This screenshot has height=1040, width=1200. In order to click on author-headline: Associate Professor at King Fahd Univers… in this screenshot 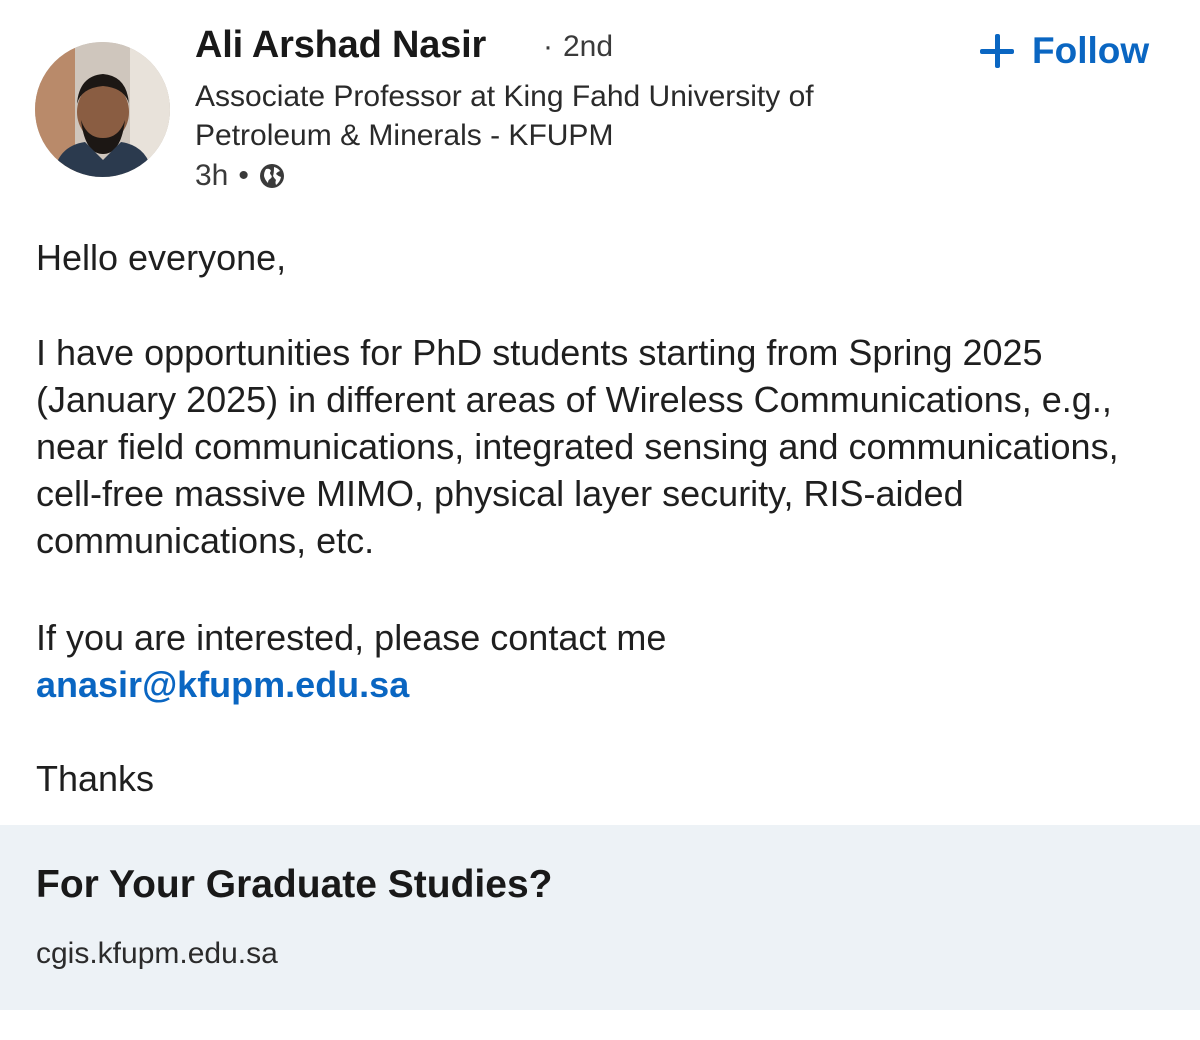, I will do `click(504, 116)`.